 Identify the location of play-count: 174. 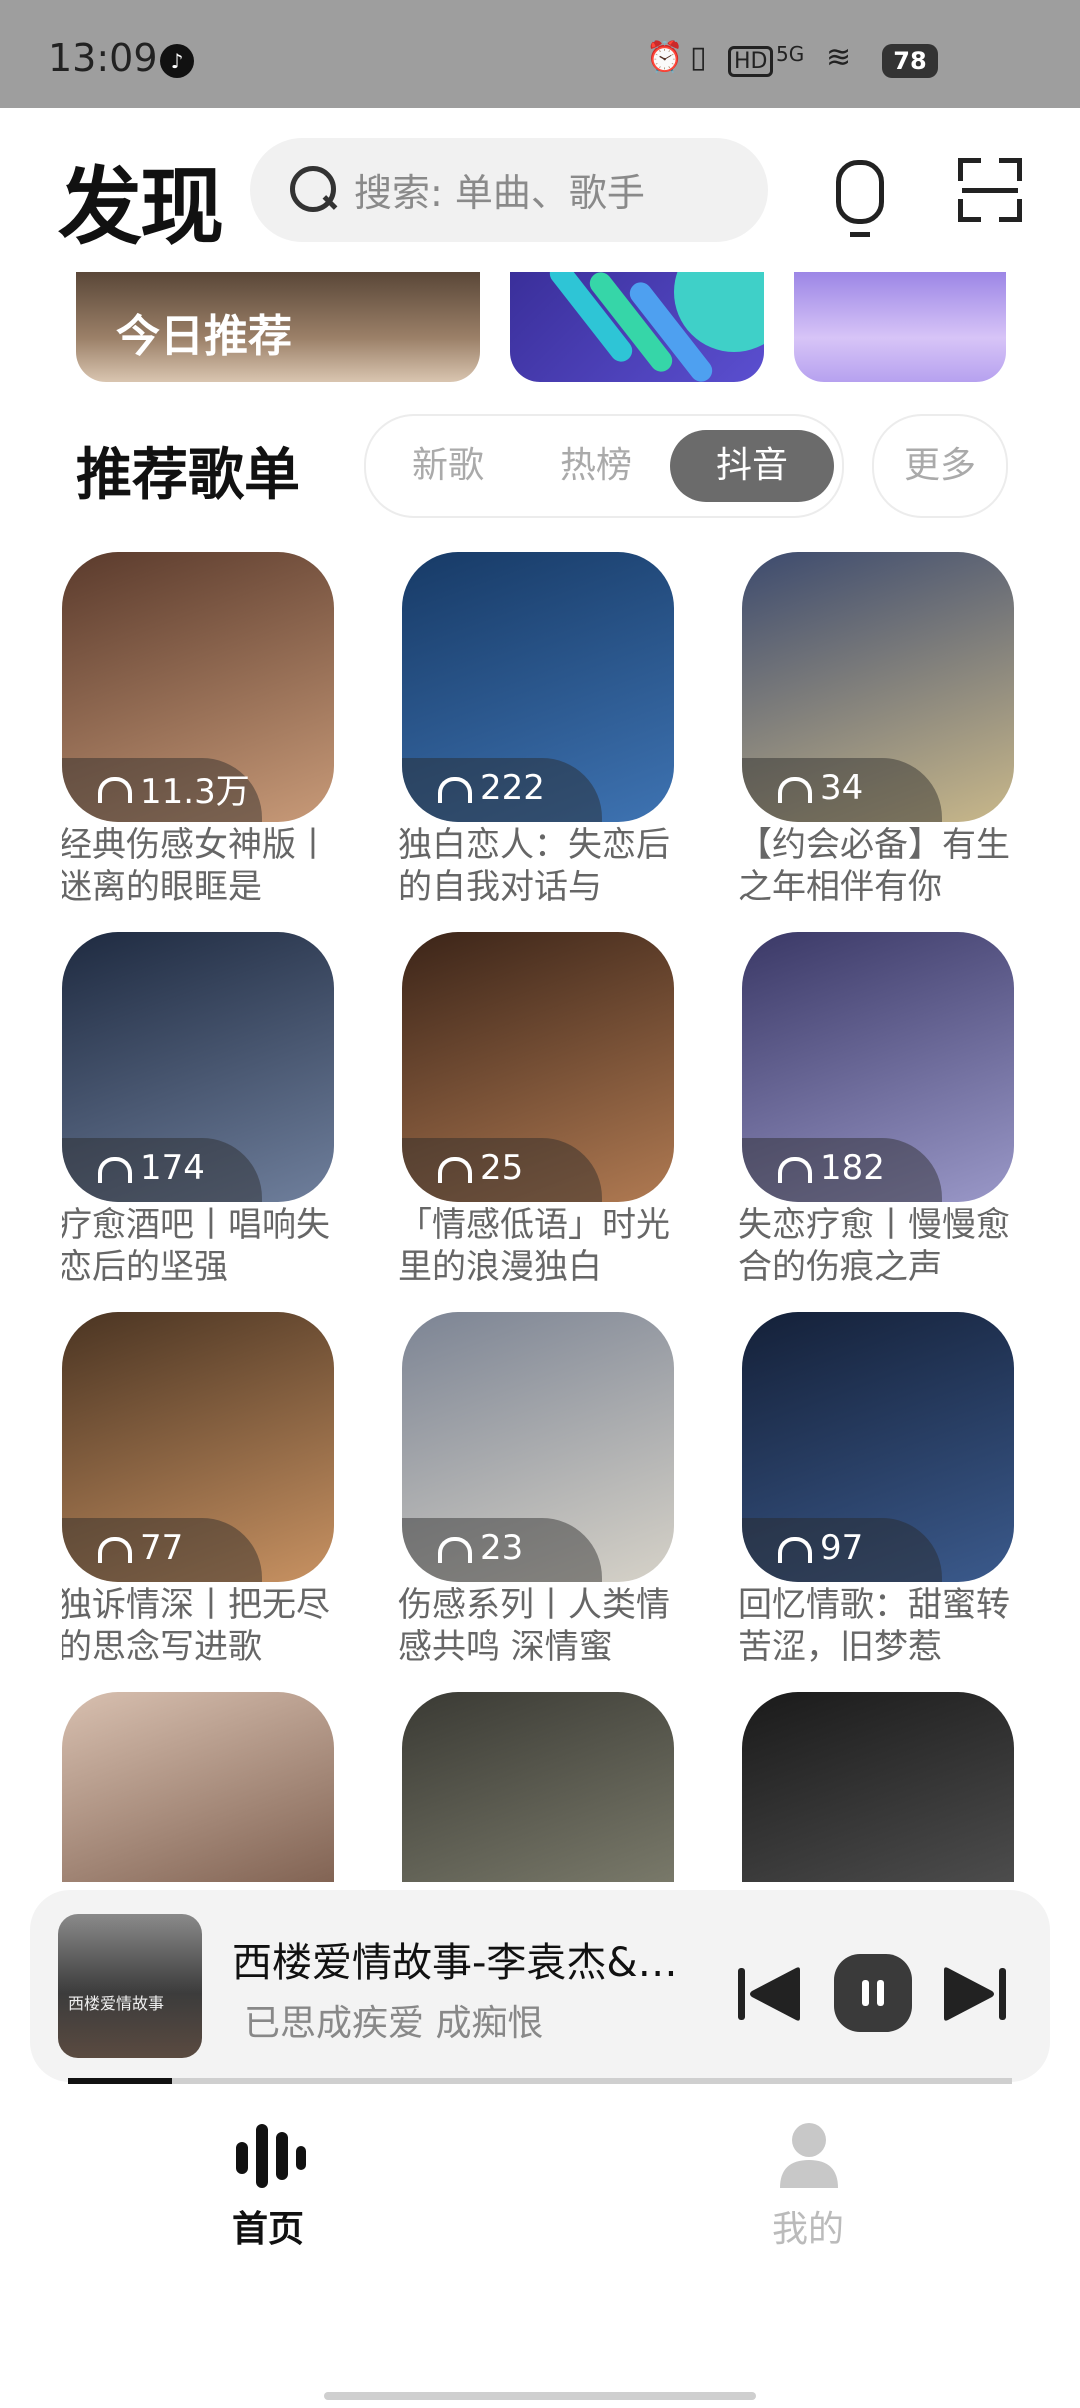
(151, 1168).